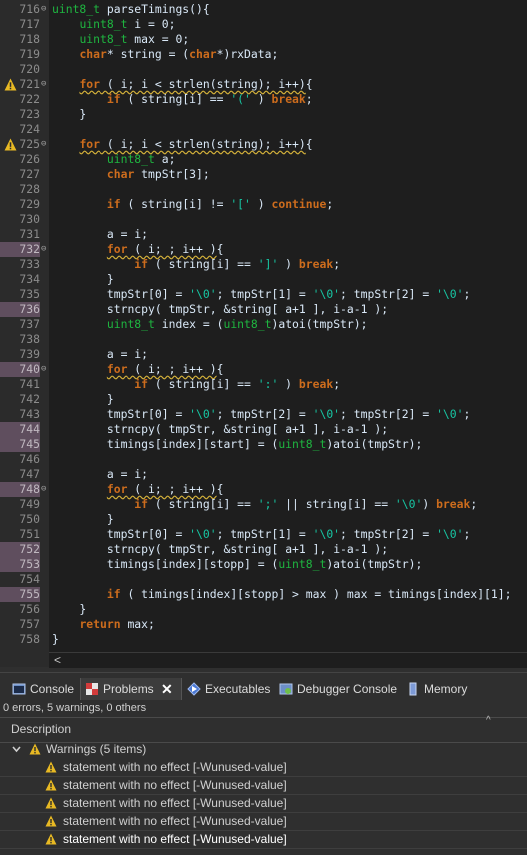 This screenshot has width=527, height=855. Describe the element at coordinates (263, 114) in the screenshot. I see `code-line: 723 }` at that location.